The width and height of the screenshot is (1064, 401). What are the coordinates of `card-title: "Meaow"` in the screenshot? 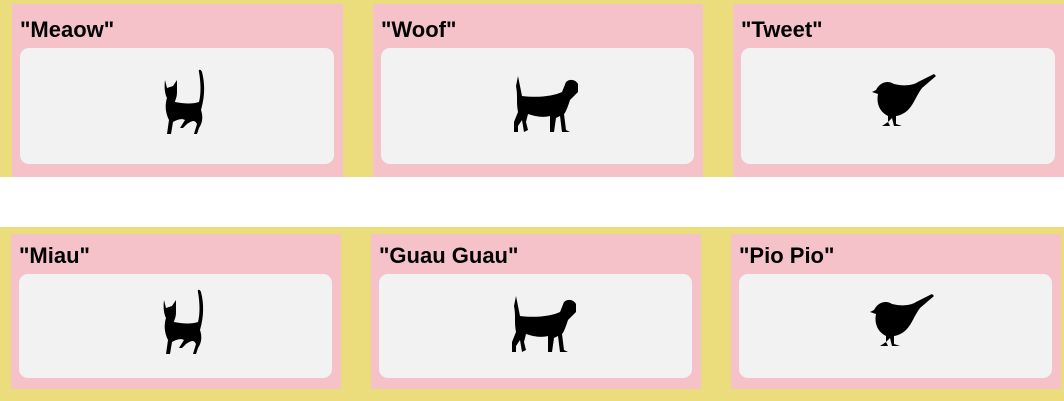 It's located at (67, 29).